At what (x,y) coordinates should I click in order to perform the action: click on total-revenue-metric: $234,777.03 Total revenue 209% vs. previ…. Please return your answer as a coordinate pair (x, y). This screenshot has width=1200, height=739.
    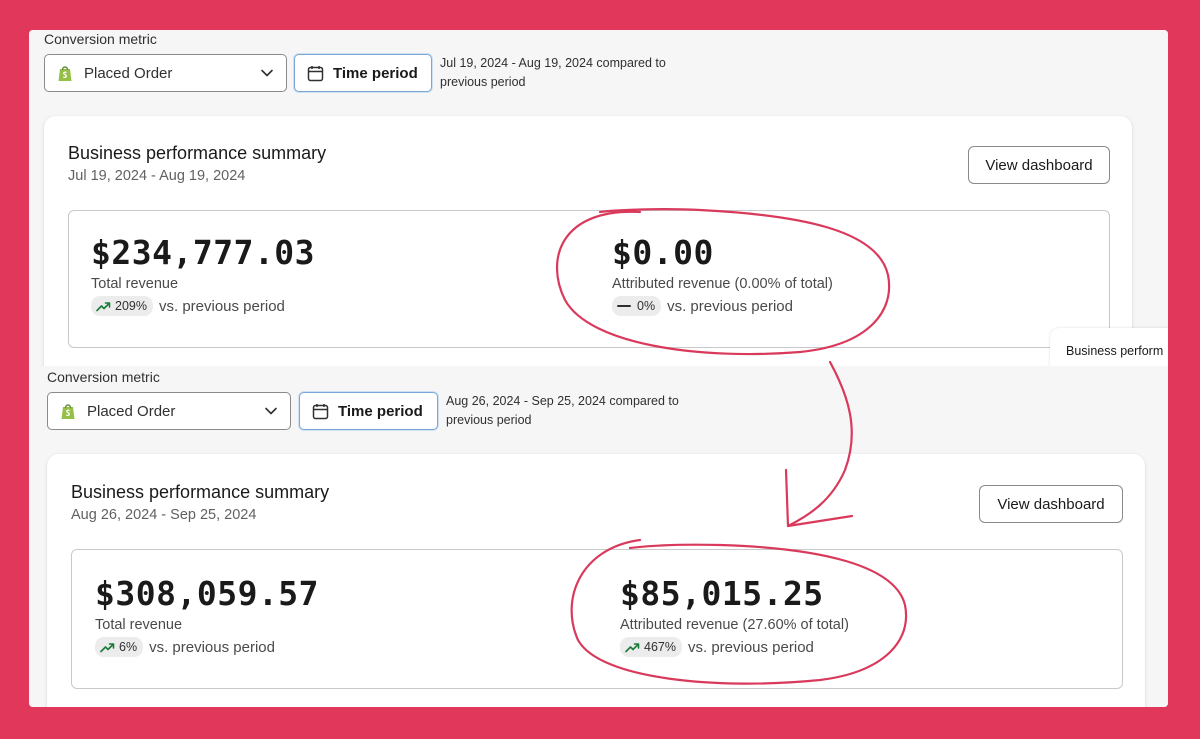
    Looking at the image, I should click on (203, 274).